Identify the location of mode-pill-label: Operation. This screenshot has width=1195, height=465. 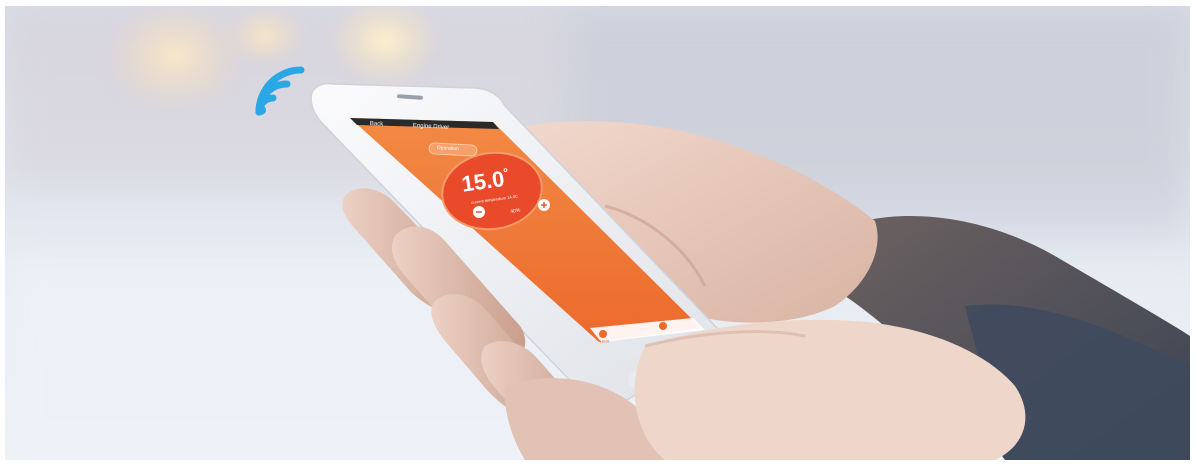
(447, 149).